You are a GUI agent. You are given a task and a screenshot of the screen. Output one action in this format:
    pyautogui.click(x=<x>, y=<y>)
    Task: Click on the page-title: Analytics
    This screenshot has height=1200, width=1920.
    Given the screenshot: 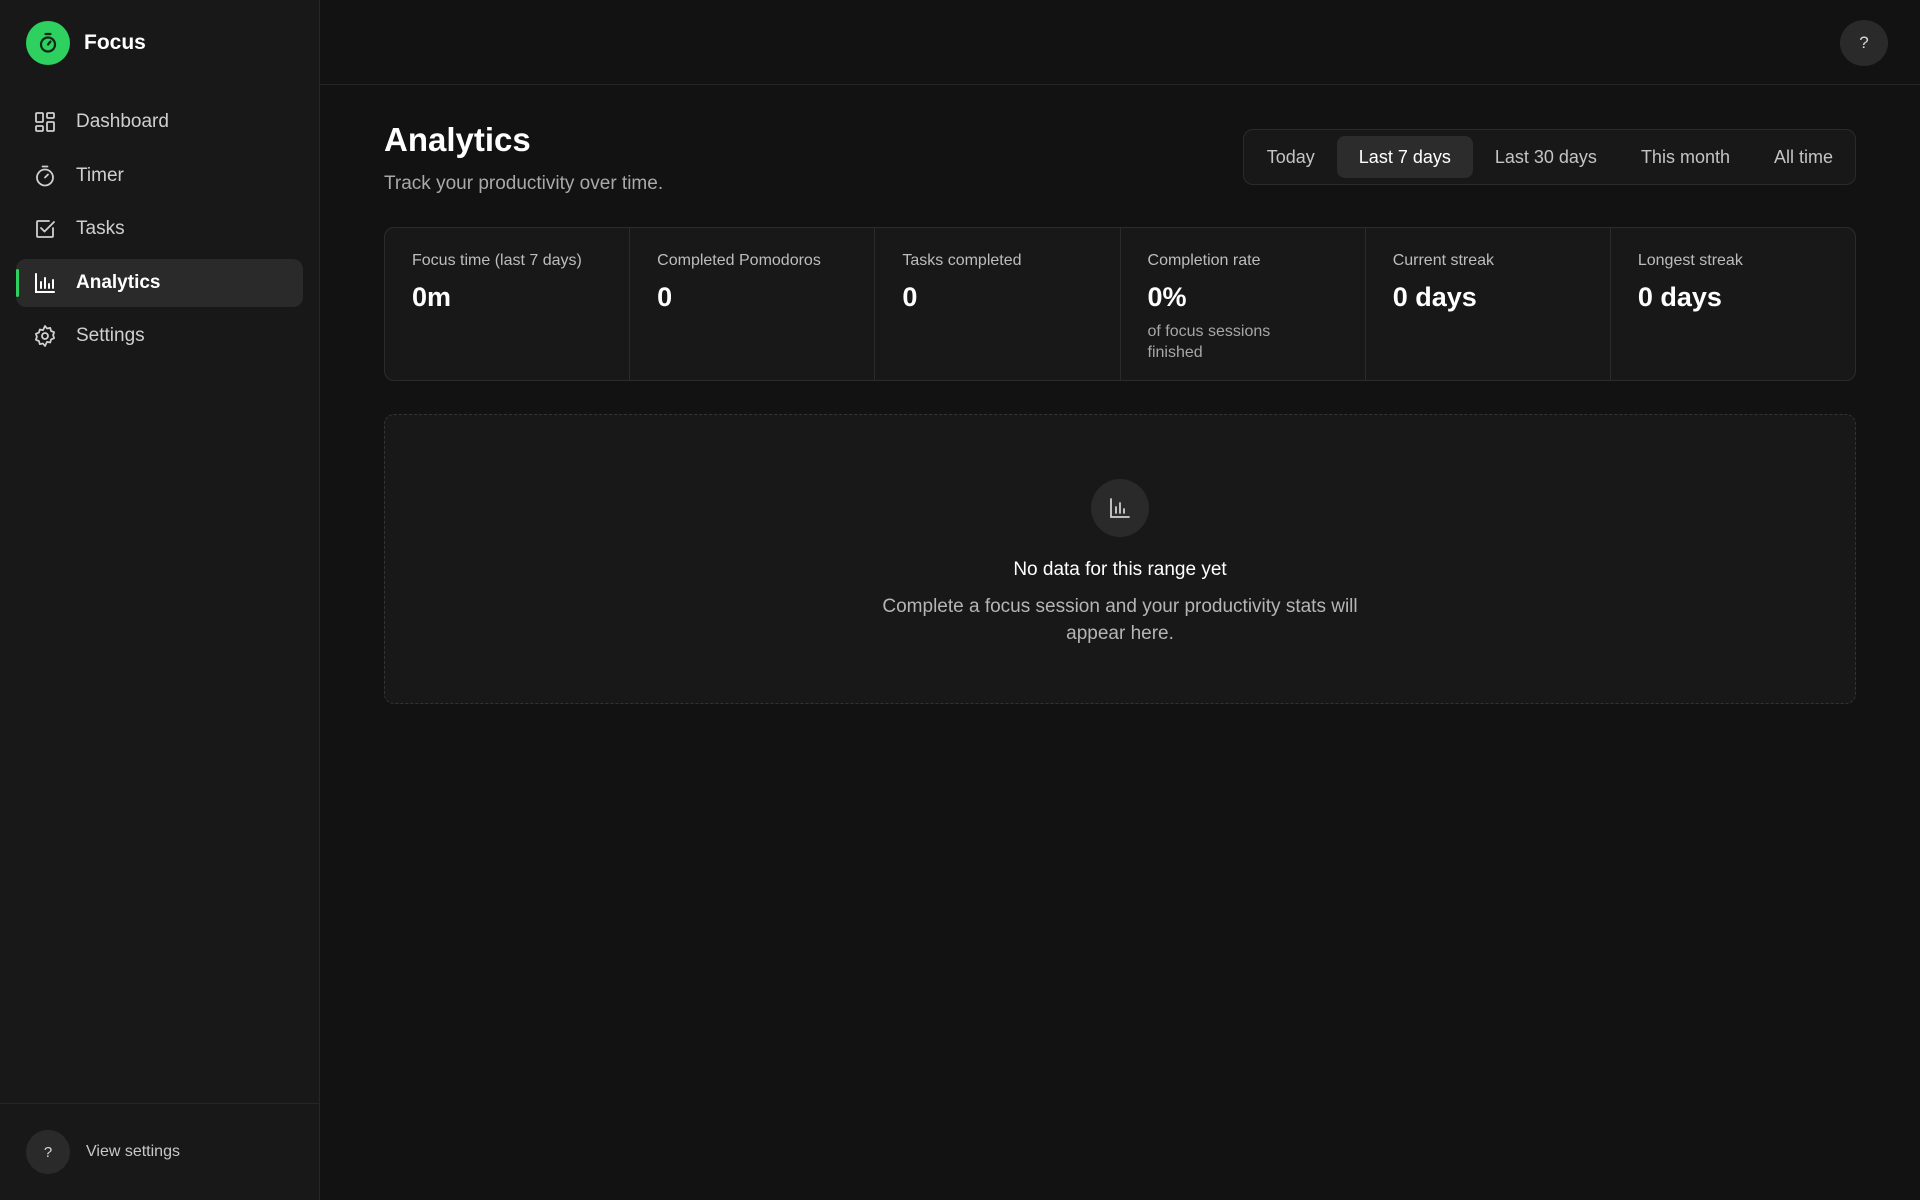 What is the action you would take?
    pyautogui.click(x=457, y=139)
    